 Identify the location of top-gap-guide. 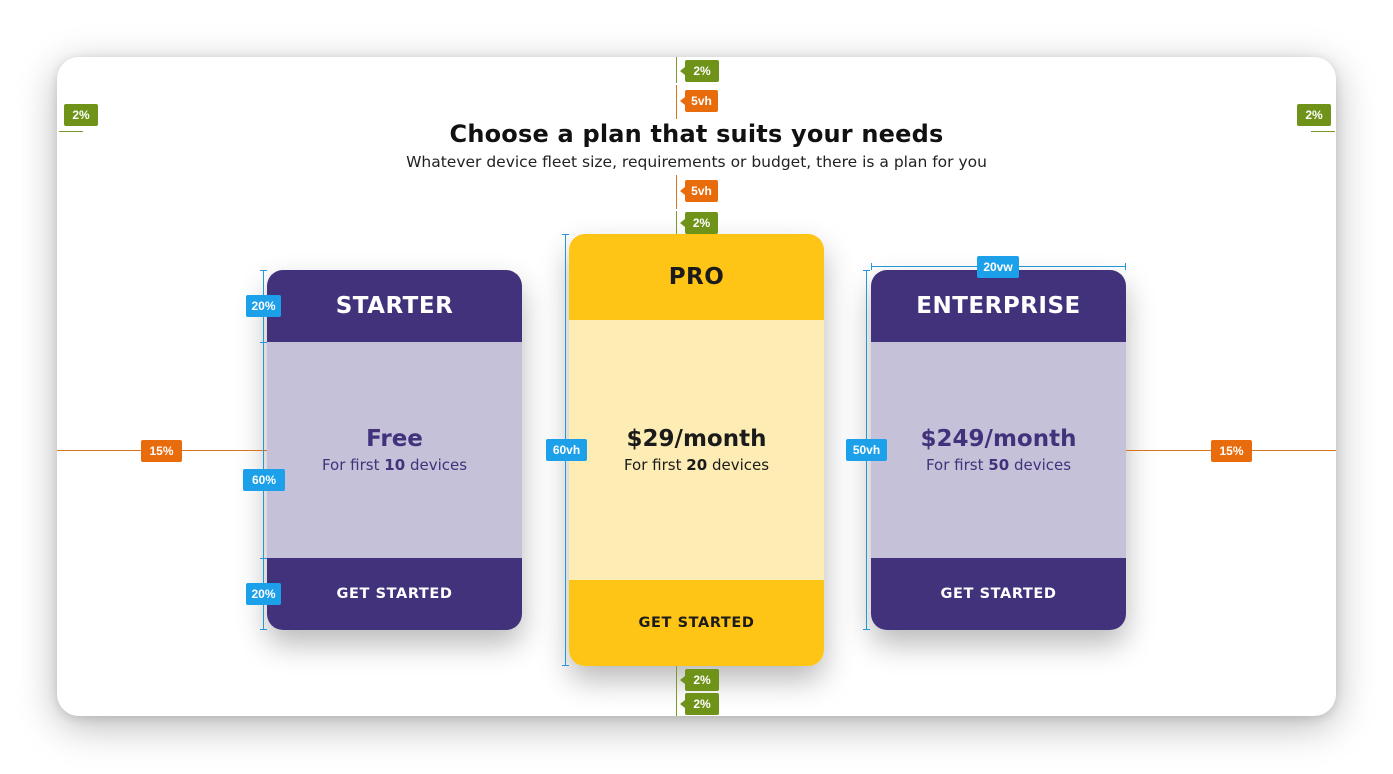
(676, 70).